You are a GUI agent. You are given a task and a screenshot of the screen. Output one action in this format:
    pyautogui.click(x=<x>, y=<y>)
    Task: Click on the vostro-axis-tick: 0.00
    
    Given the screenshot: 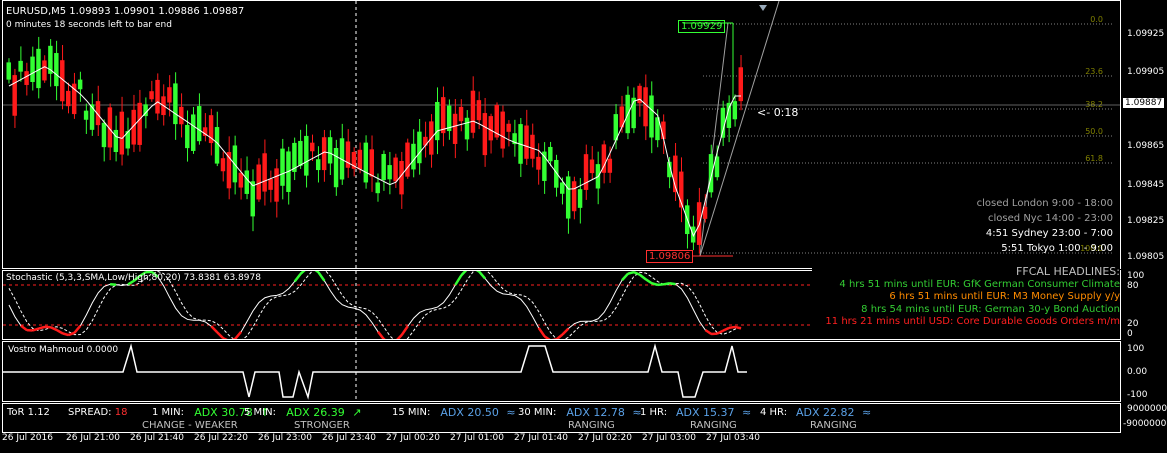 What is the action you would take?
    pyautogui.click(x=1137, y=372)
    